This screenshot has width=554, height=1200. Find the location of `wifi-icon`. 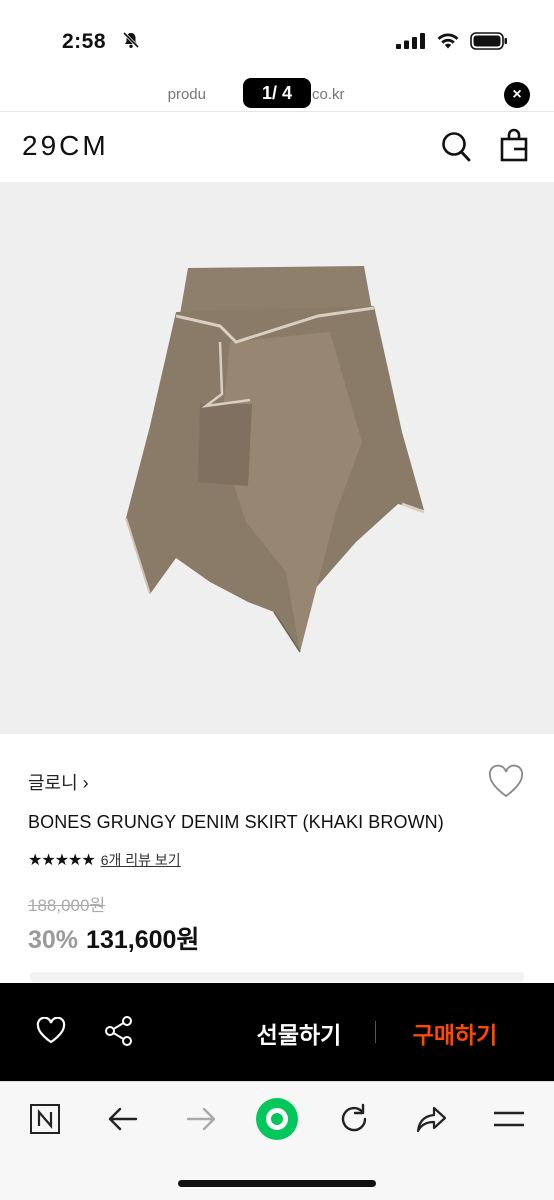

wifi-icon is located at coordinates (448, 41).